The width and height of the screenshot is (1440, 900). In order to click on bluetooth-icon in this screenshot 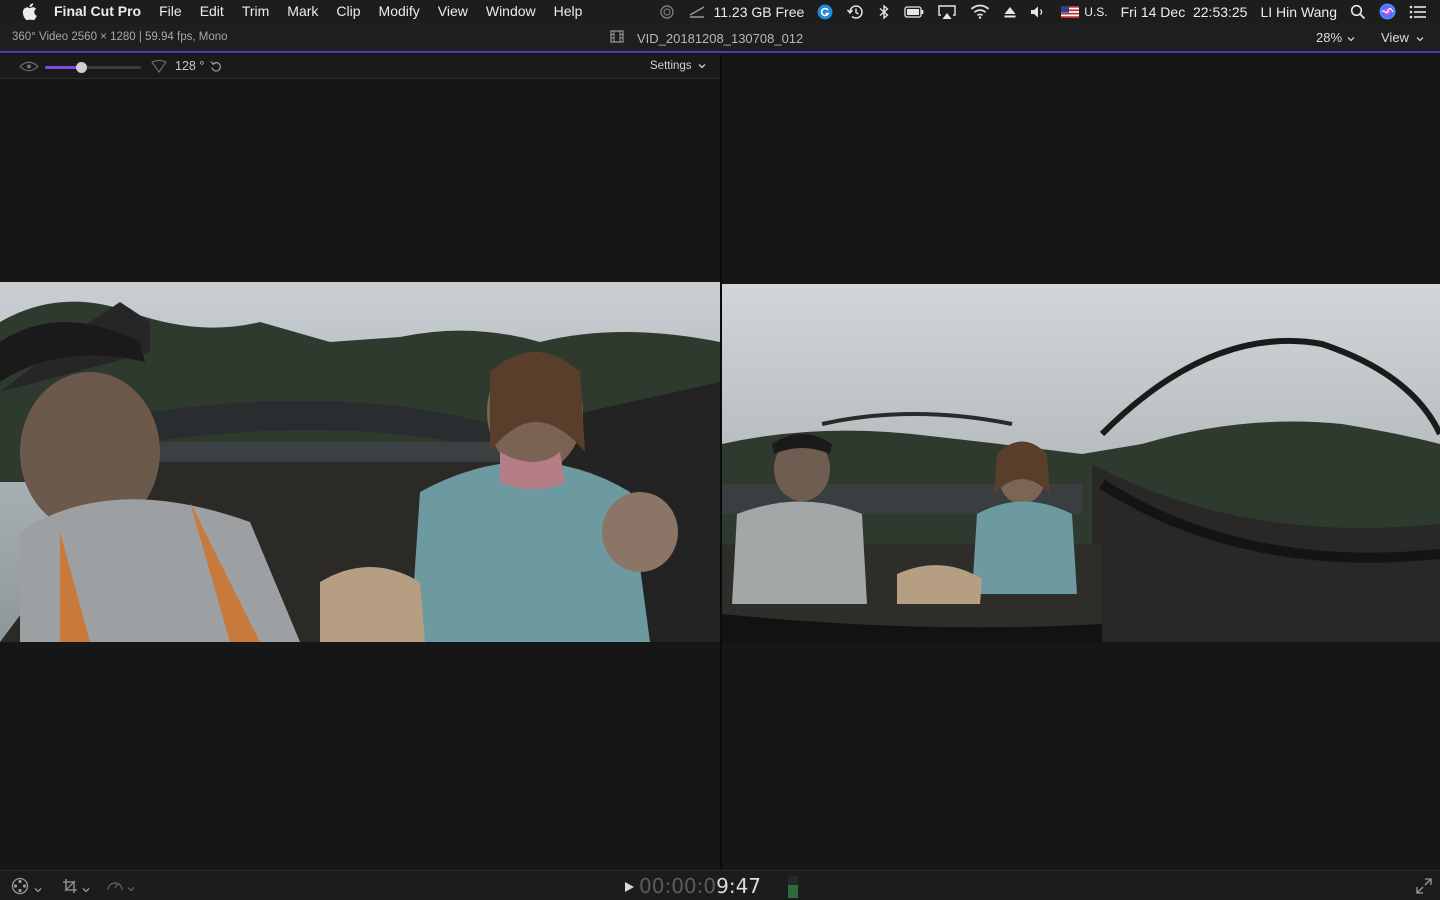, I will do `click(884, 11)`.